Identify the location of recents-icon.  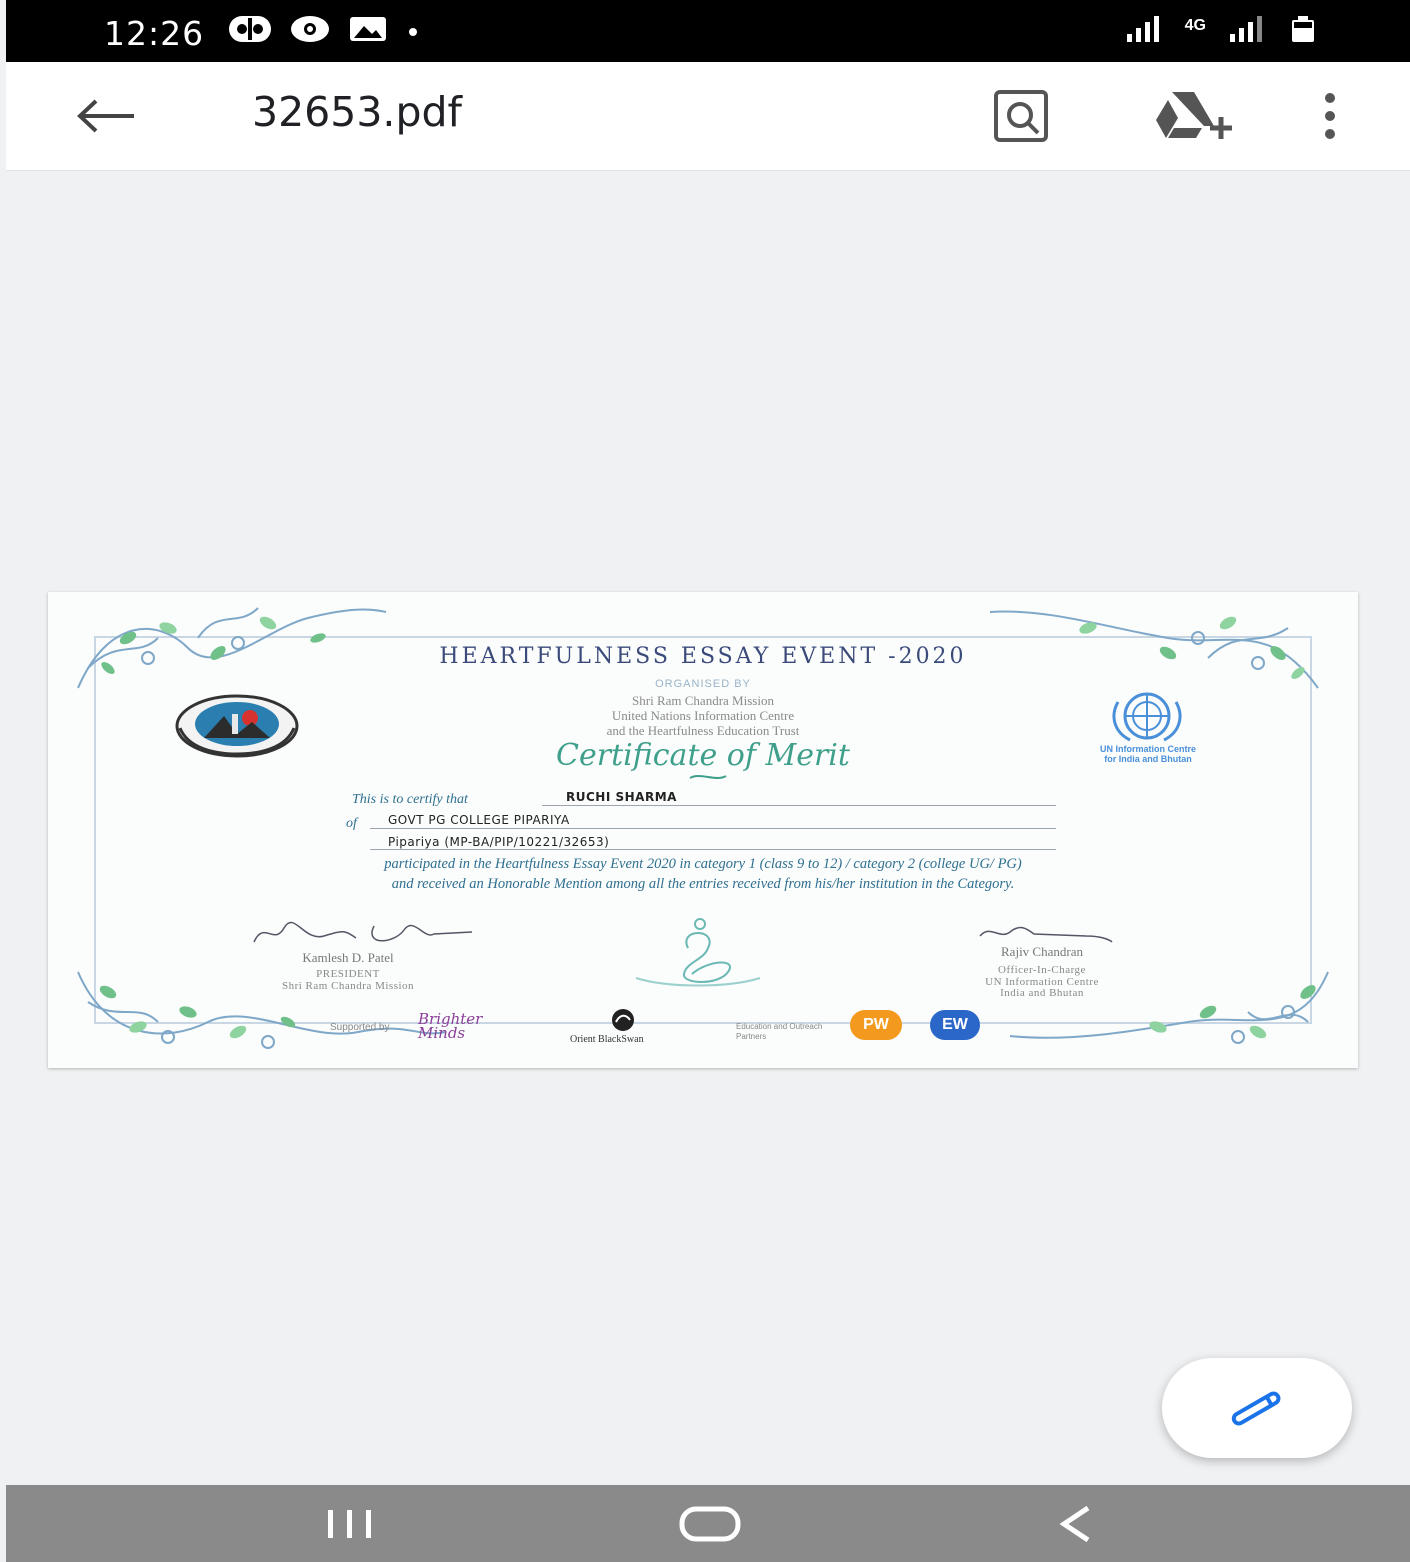
(349, 1523).